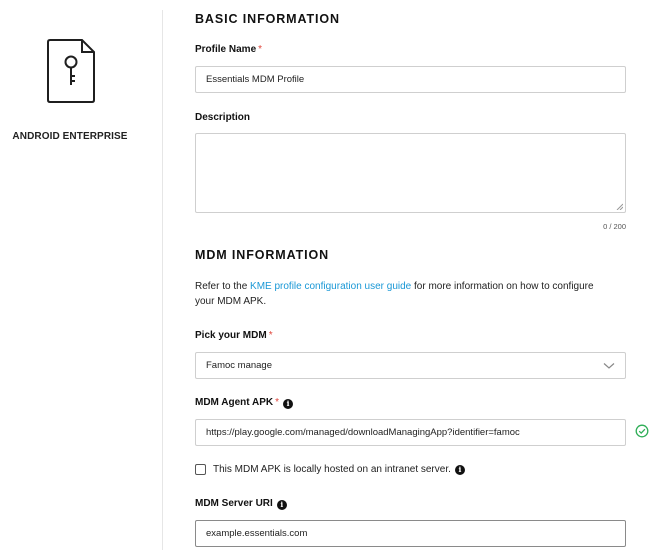 The height and width of the screenshot is (556, 651). I want to click on resize-handle-icon, so click(619, 206).